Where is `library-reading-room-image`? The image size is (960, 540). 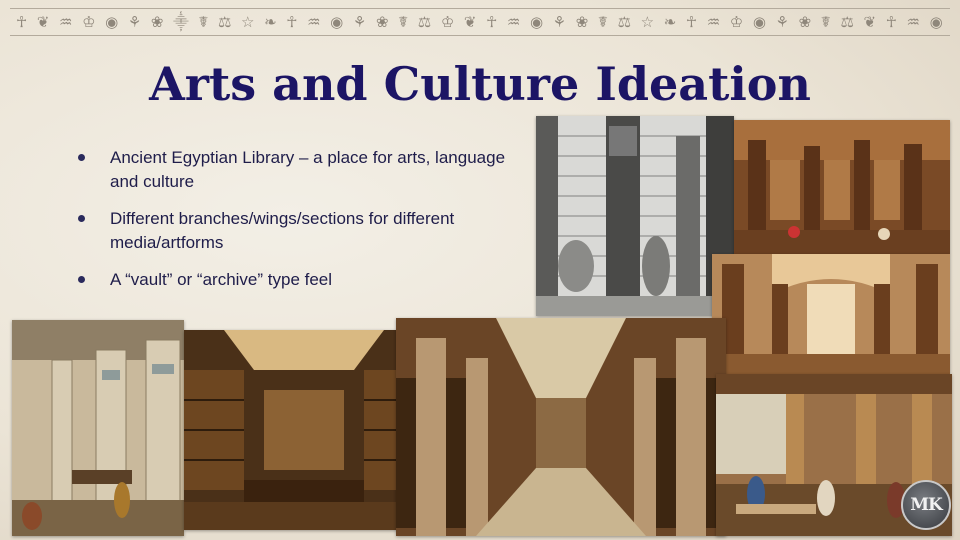
library-reading-room-image is located at coordinates (304, 430).